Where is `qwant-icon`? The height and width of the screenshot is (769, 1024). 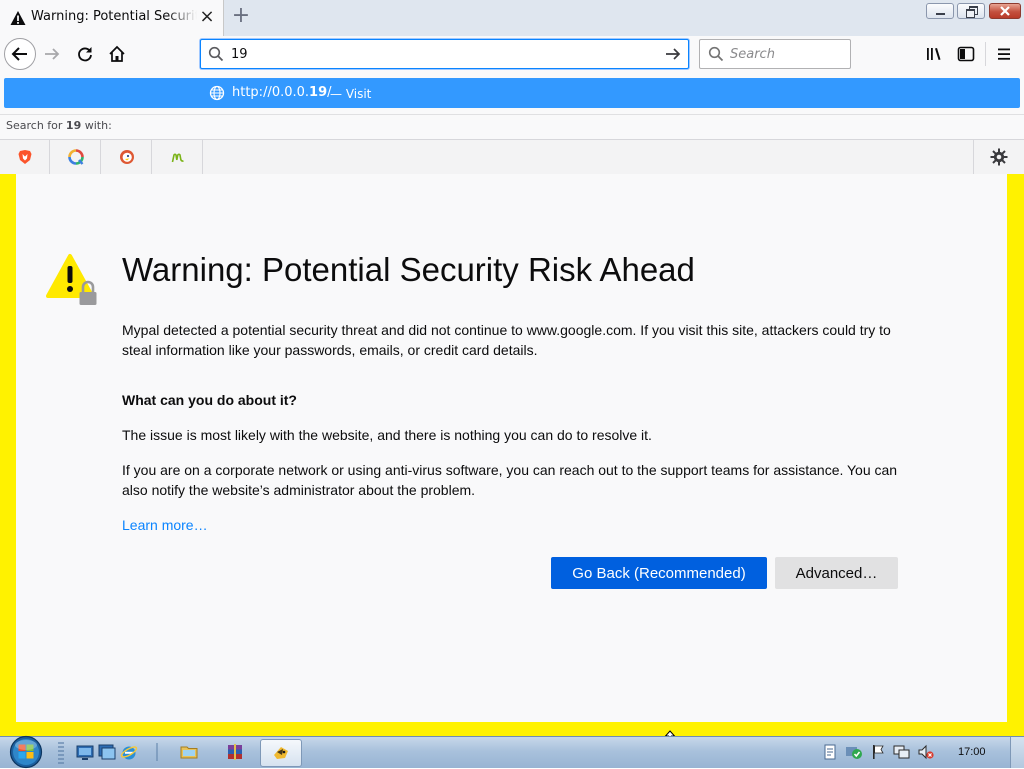 qwant-icon is located at coordinates (76, 157).